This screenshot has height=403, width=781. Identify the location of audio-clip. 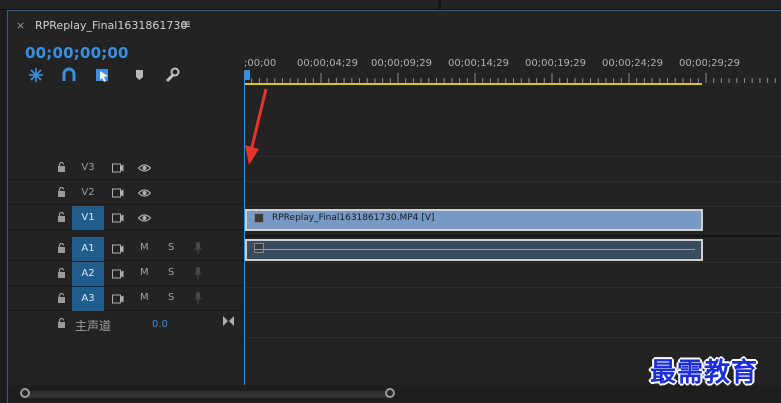
(474, 250).